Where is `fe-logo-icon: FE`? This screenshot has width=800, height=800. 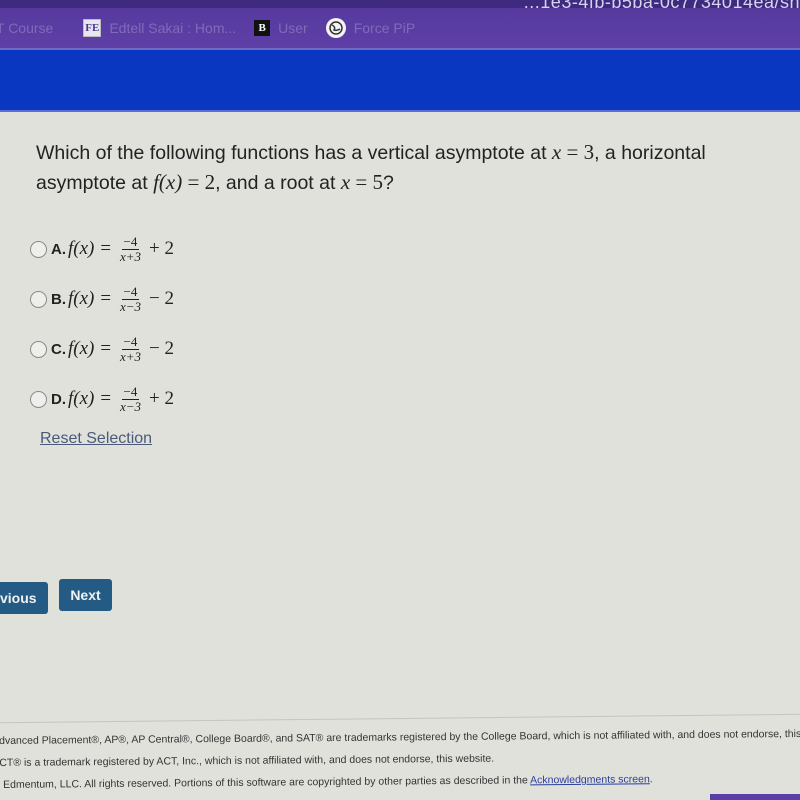 fe-logo-icon: FE is located at coordinates (92, 28).